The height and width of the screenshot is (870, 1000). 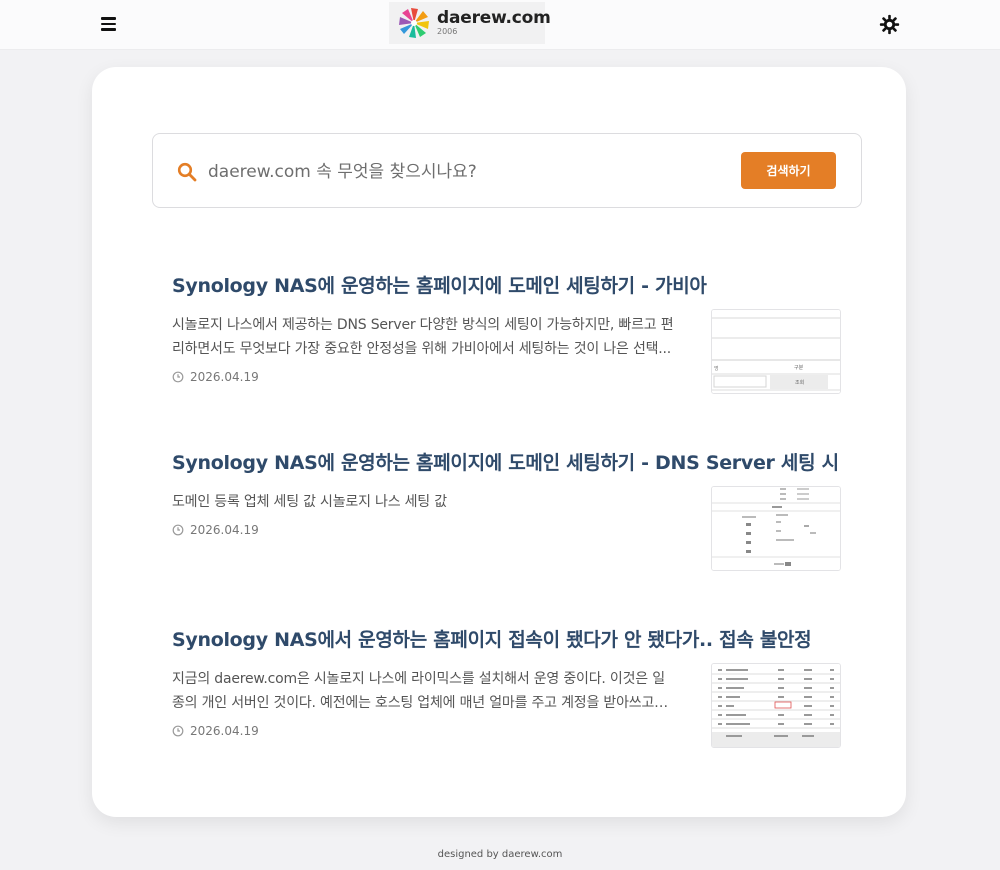 What do you see at coordinates (414, 23) in the screenshot?
I see `pinwheel-logo-icon` at bounding box center [414, 23].